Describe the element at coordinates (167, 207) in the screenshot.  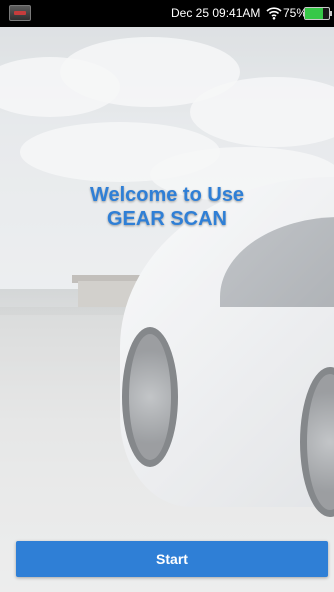
I see `welcome-title: Welcome to Use GEAR SCAN` at that location.